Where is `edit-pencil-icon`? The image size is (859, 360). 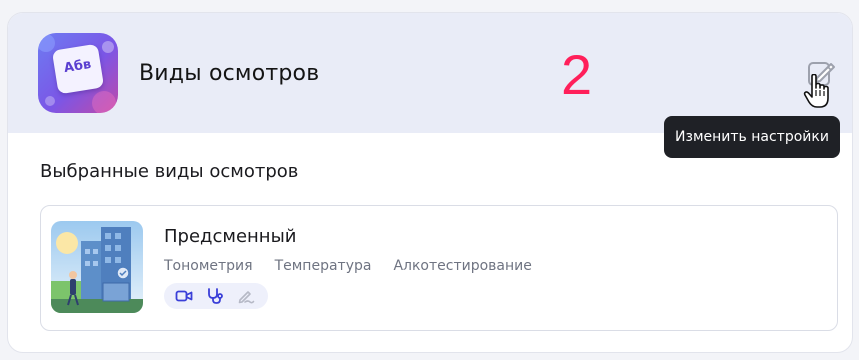 edit-pencil-icon is located at coordinates (821, 74).